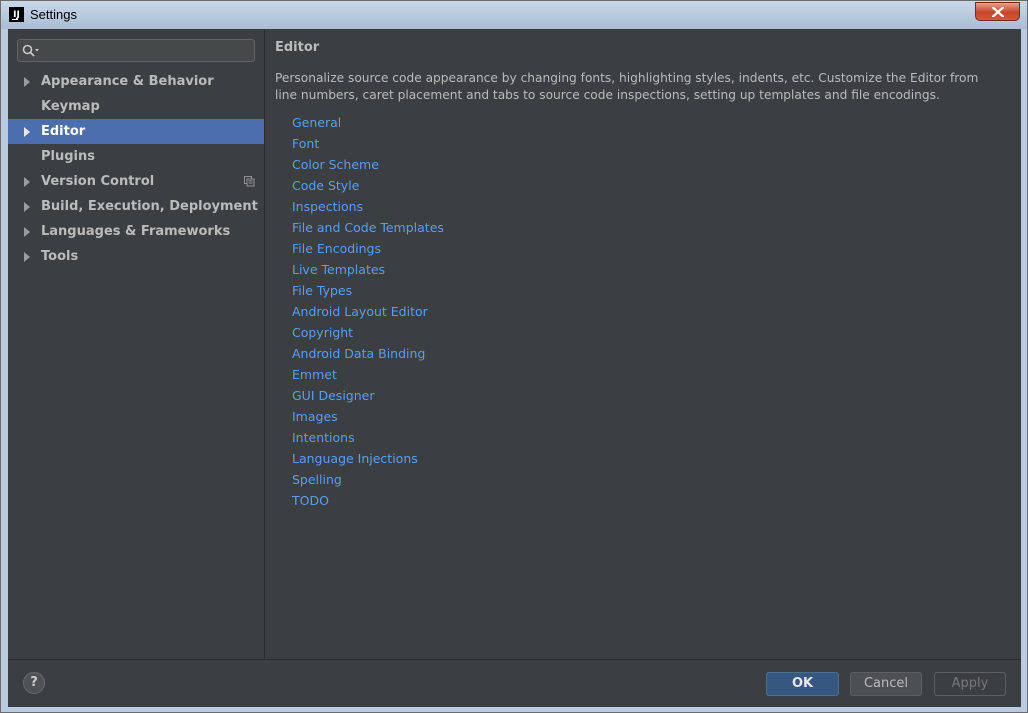 The height and width of the screenshot is (713, 1028). I want to click on sidebar-item-plugins: Plugins, so click(136, 156).